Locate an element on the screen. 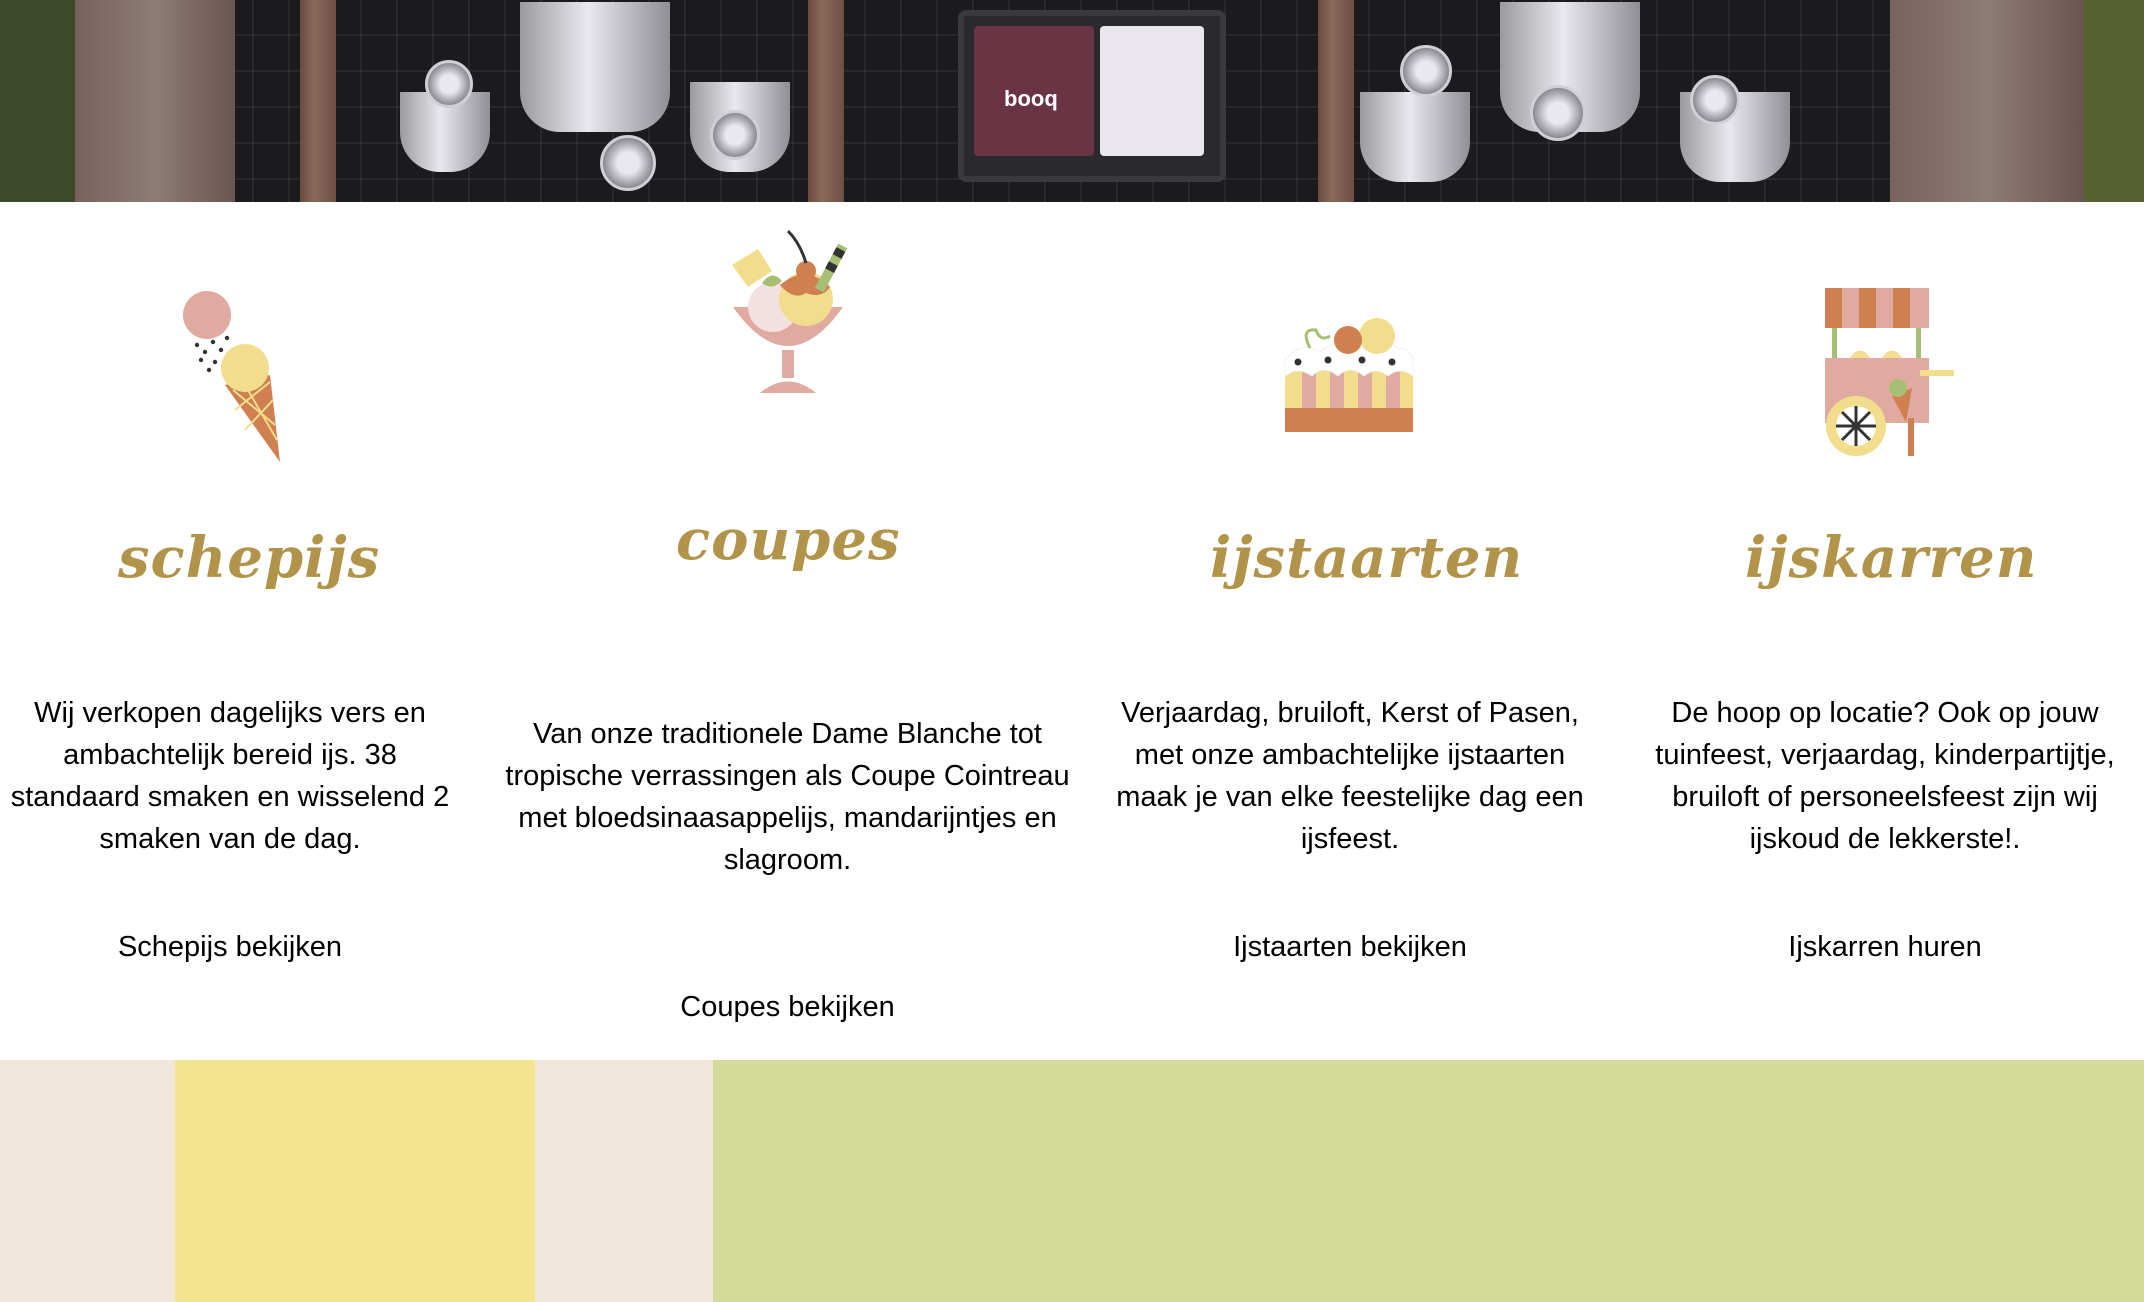 The height and width of the screenshot is (1302, 2144). coupes-link: Coupes bekijken is located at coordinates (787, 1007).